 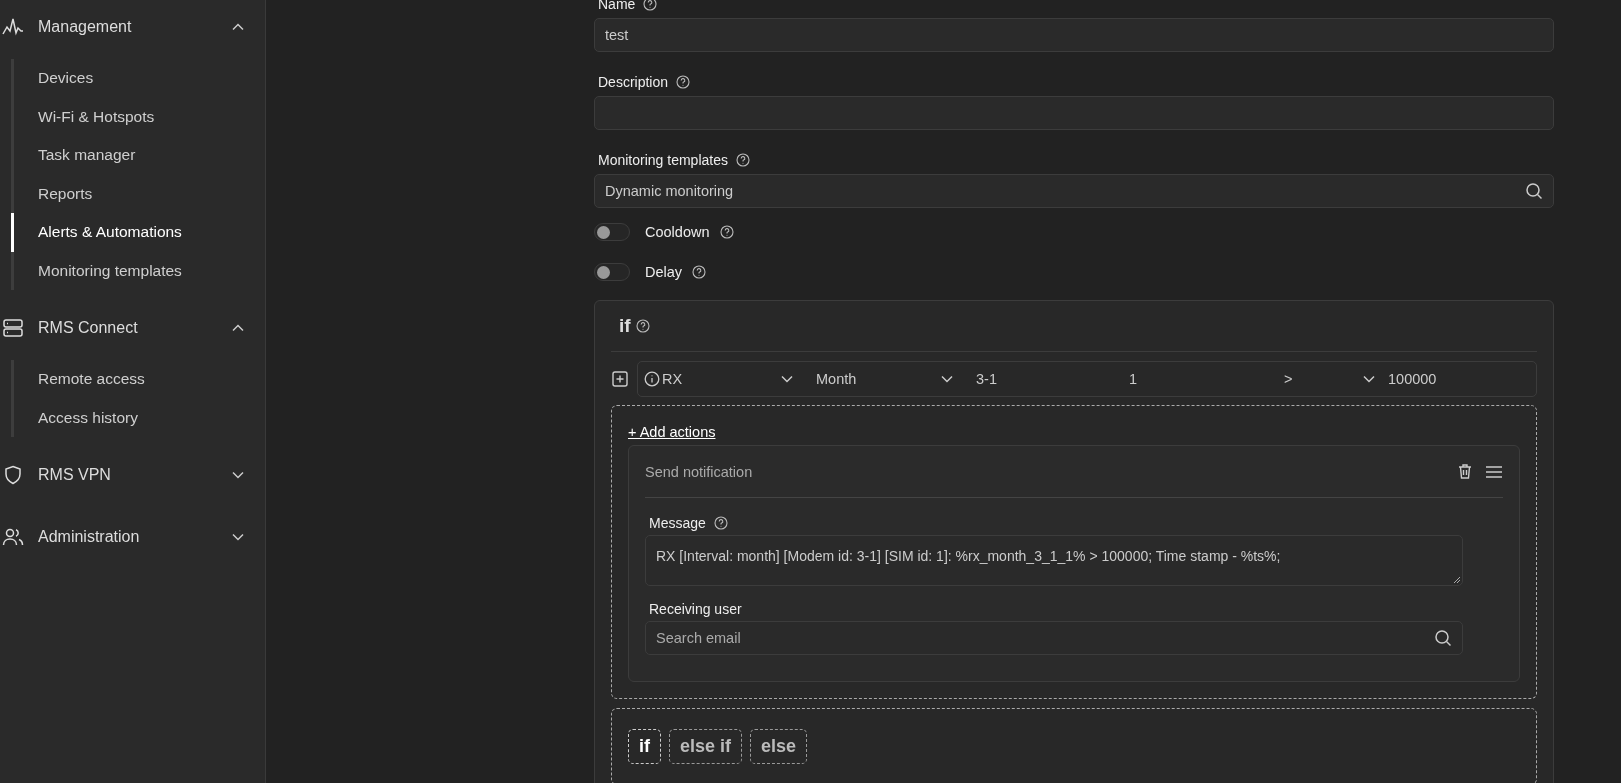 What do you see at coordinates (75, 475) in the screenshot?
I see `nav-group-label: RMS VPN` at bounding box center [75, 475].